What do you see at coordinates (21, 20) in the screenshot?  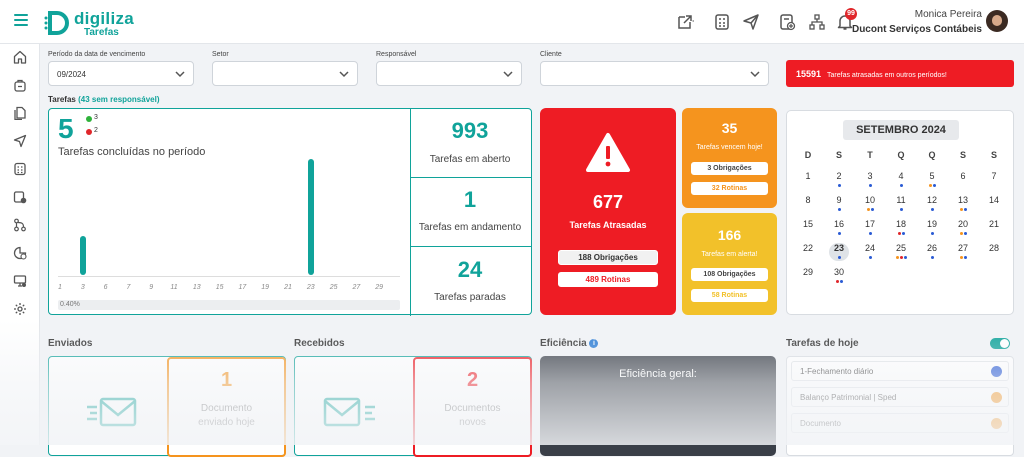 I see `menu-icon` at bounding box center [21, 20].